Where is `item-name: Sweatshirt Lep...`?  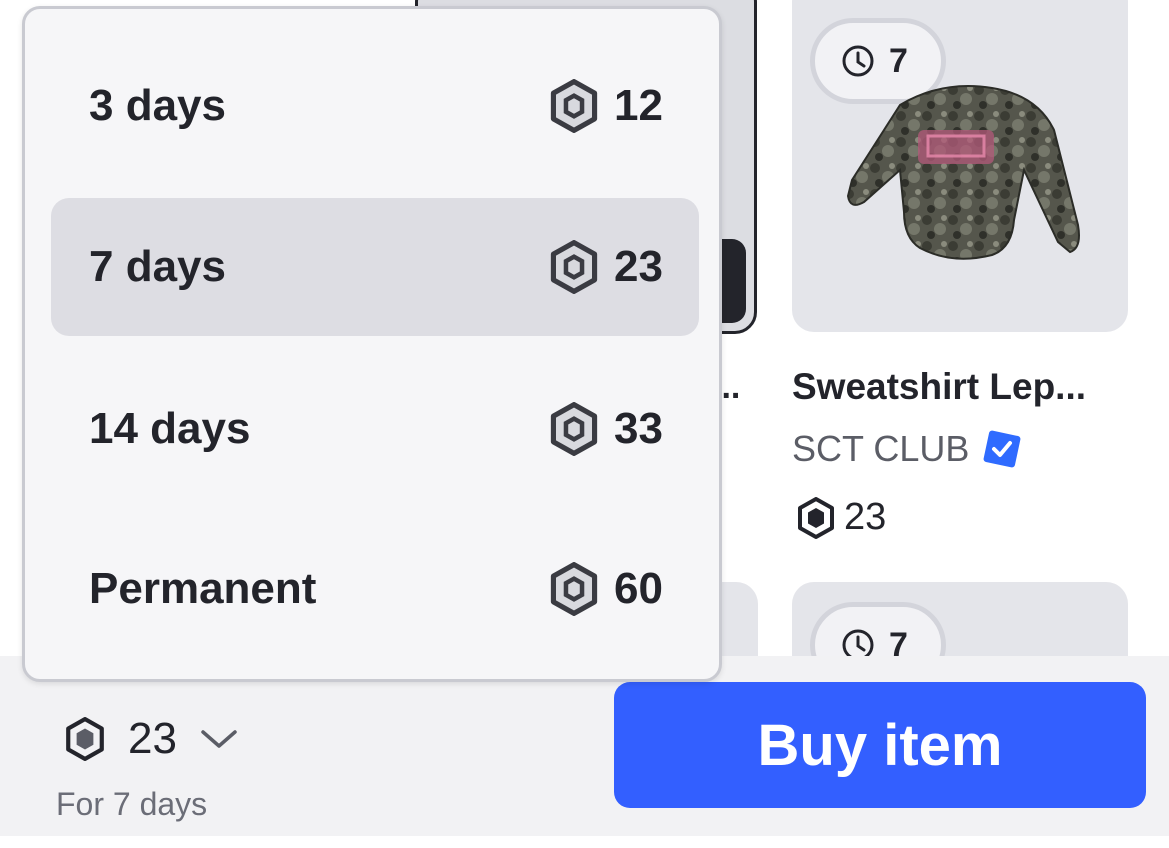 item-name: Sweatshirt Lep... is located at coordinates (939, 387).